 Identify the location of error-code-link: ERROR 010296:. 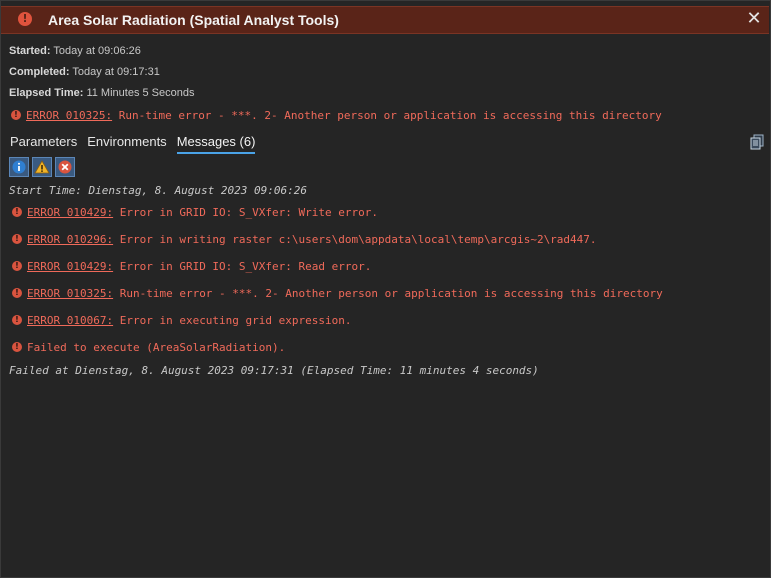
(70, 239).